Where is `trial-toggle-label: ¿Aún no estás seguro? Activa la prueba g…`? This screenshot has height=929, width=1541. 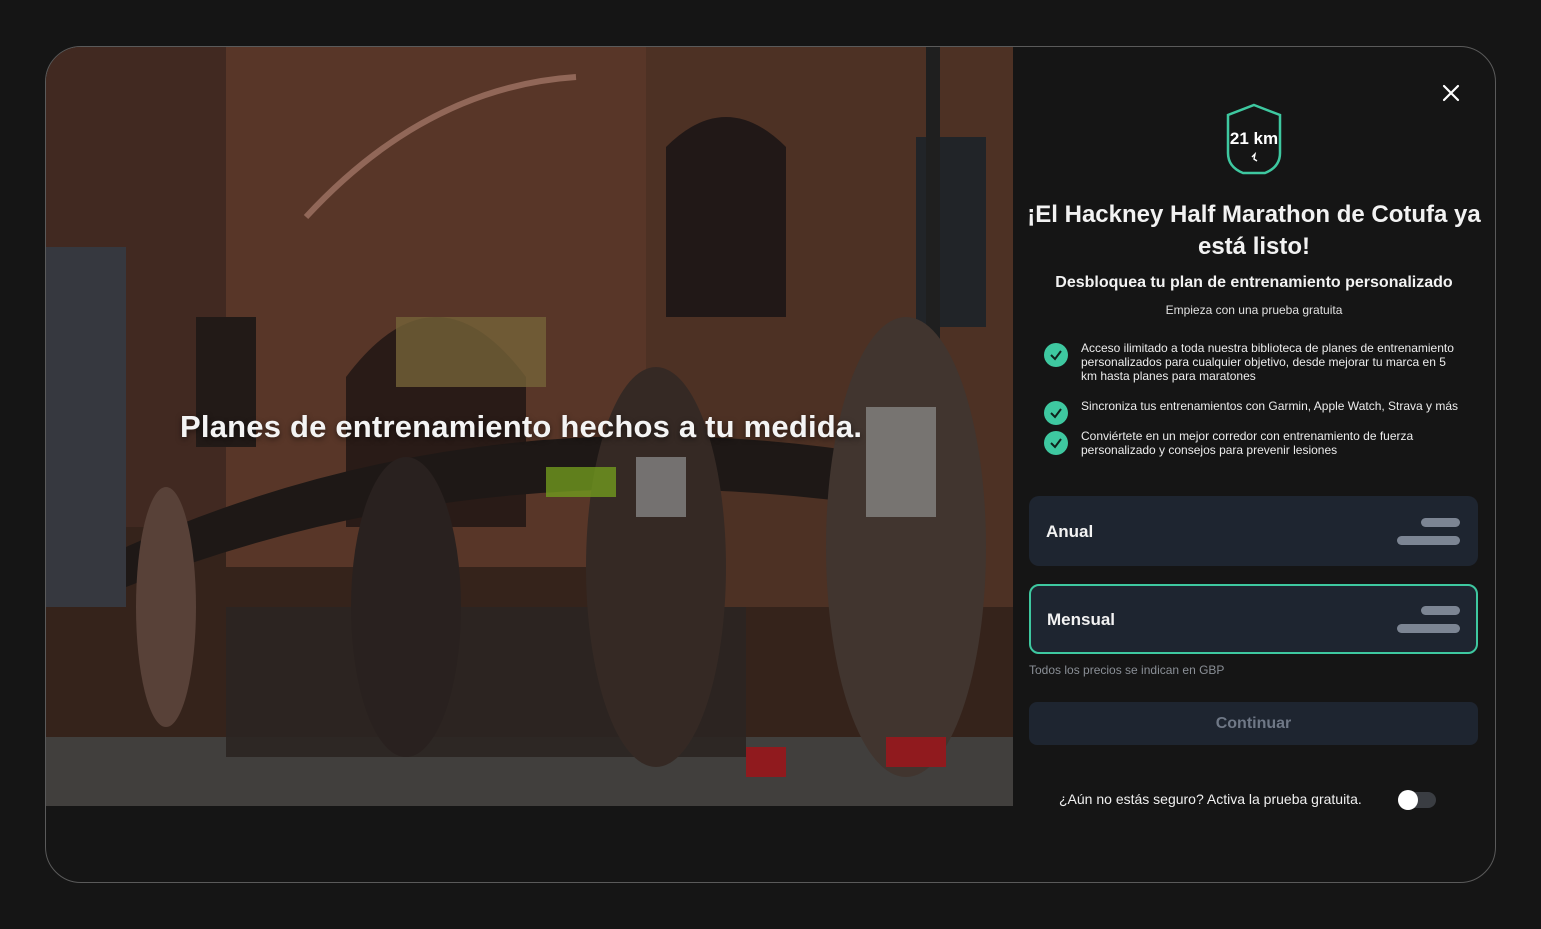 trial-toggle-label: ¿Aún no estás seguro? Activa la prueba g… is located at coordinates (1210, 799).